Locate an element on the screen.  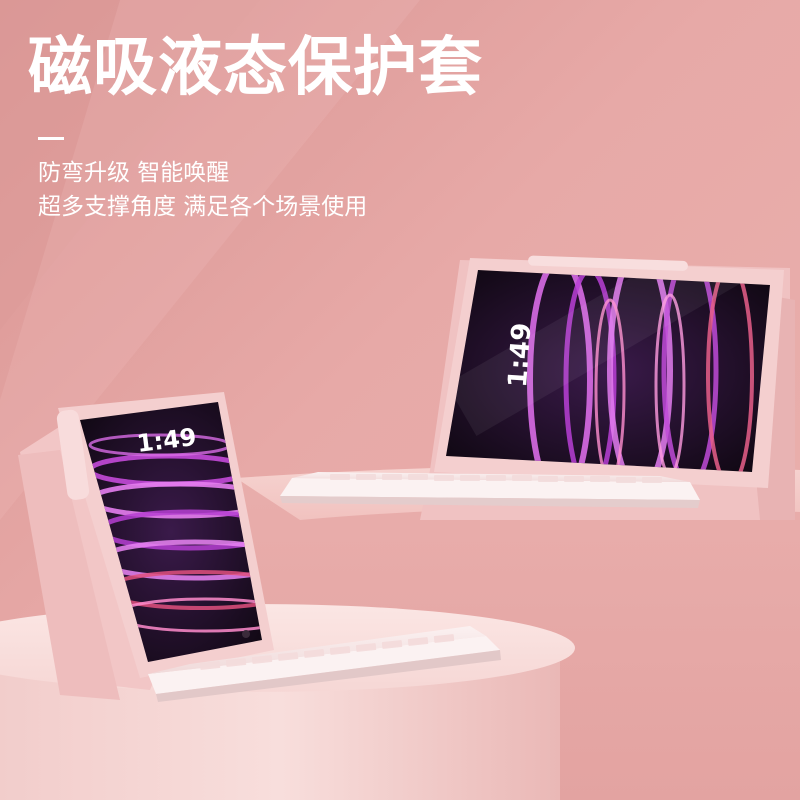
home-button-icon is located at coordinates (246, 634).